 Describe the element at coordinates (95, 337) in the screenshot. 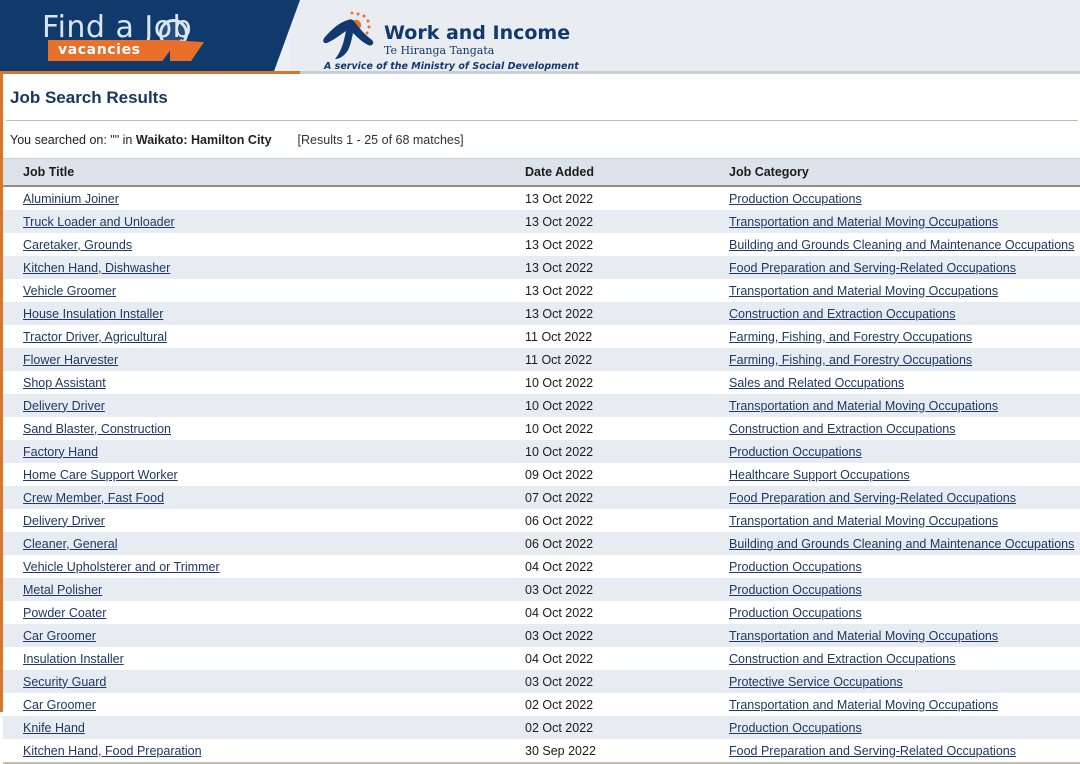

I see `job-title-link: Tractor Driver, Agricultural` at that location.